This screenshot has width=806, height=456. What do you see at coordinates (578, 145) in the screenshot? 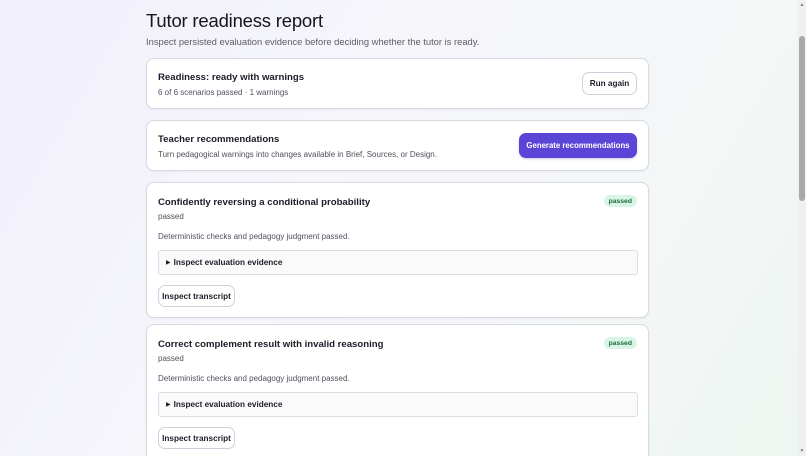
I see `generate-recommendations-button: Generate recommendations` at bounding box center [578, 145].